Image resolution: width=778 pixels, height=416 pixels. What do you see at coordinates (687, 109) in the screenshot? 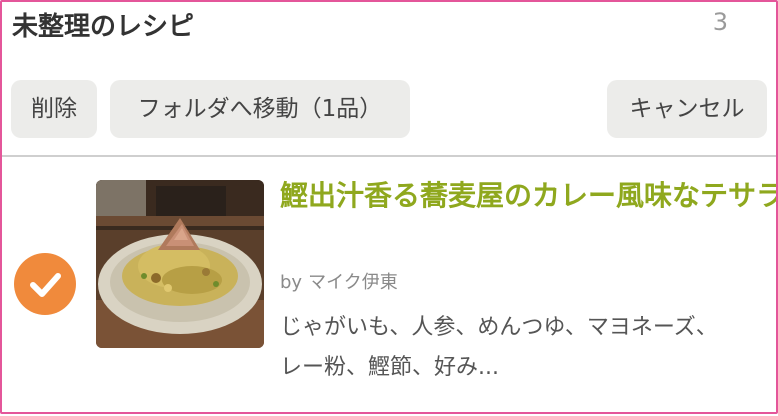
I see `cancel-button: キャンセル` at bounding box center [687, 109].